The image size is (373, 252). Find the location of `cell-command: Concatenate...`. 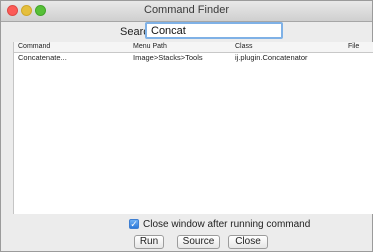

cell-command: Concatenate... is located at coordinates (42, 57).